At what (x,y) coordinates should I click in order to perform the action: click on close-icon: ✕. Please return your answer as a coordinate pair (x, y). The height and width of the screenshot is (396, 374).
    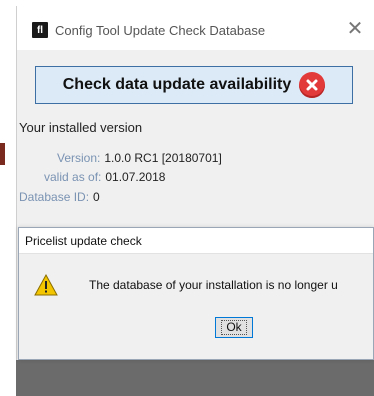
    Looking at the image, I should click on (355, 28).